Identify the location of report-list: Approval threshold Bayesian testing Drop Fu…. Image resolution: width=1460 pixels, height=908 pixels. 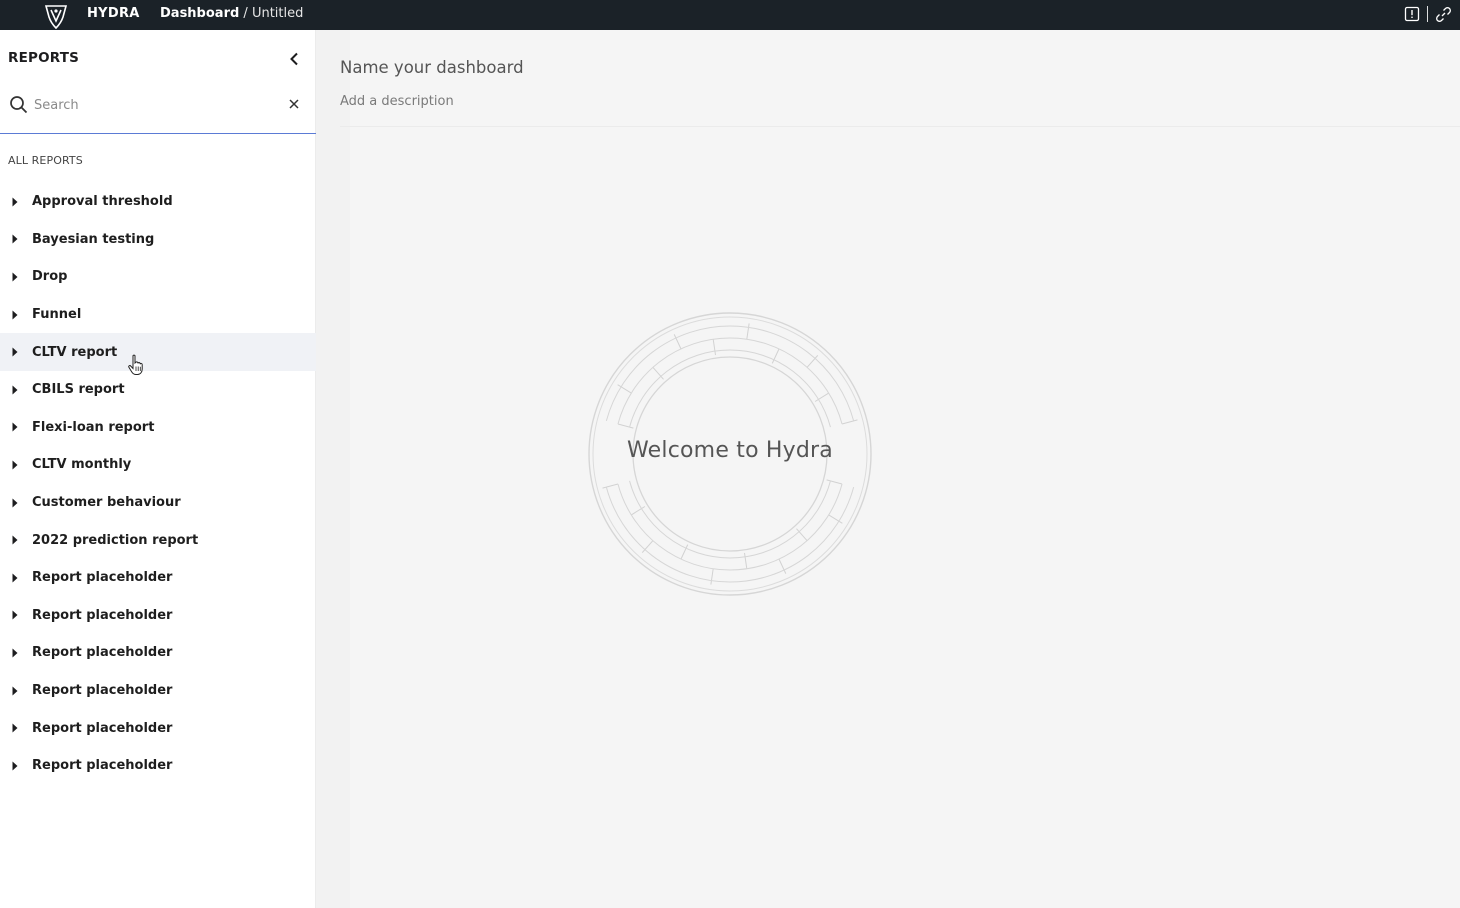
(158, 484).